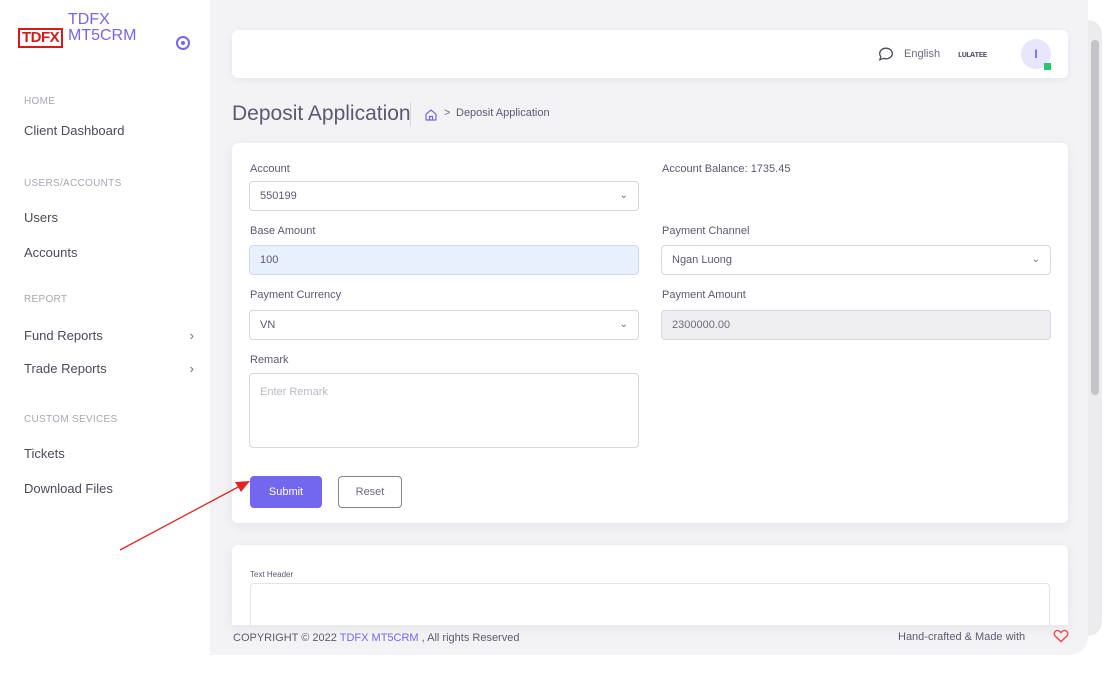 The height and width of the screenshot is (675, 1118). What do you see at coordinates (444, 410) in the screenshot?
I see `remark-textarea` at bounding box center [444, 410].